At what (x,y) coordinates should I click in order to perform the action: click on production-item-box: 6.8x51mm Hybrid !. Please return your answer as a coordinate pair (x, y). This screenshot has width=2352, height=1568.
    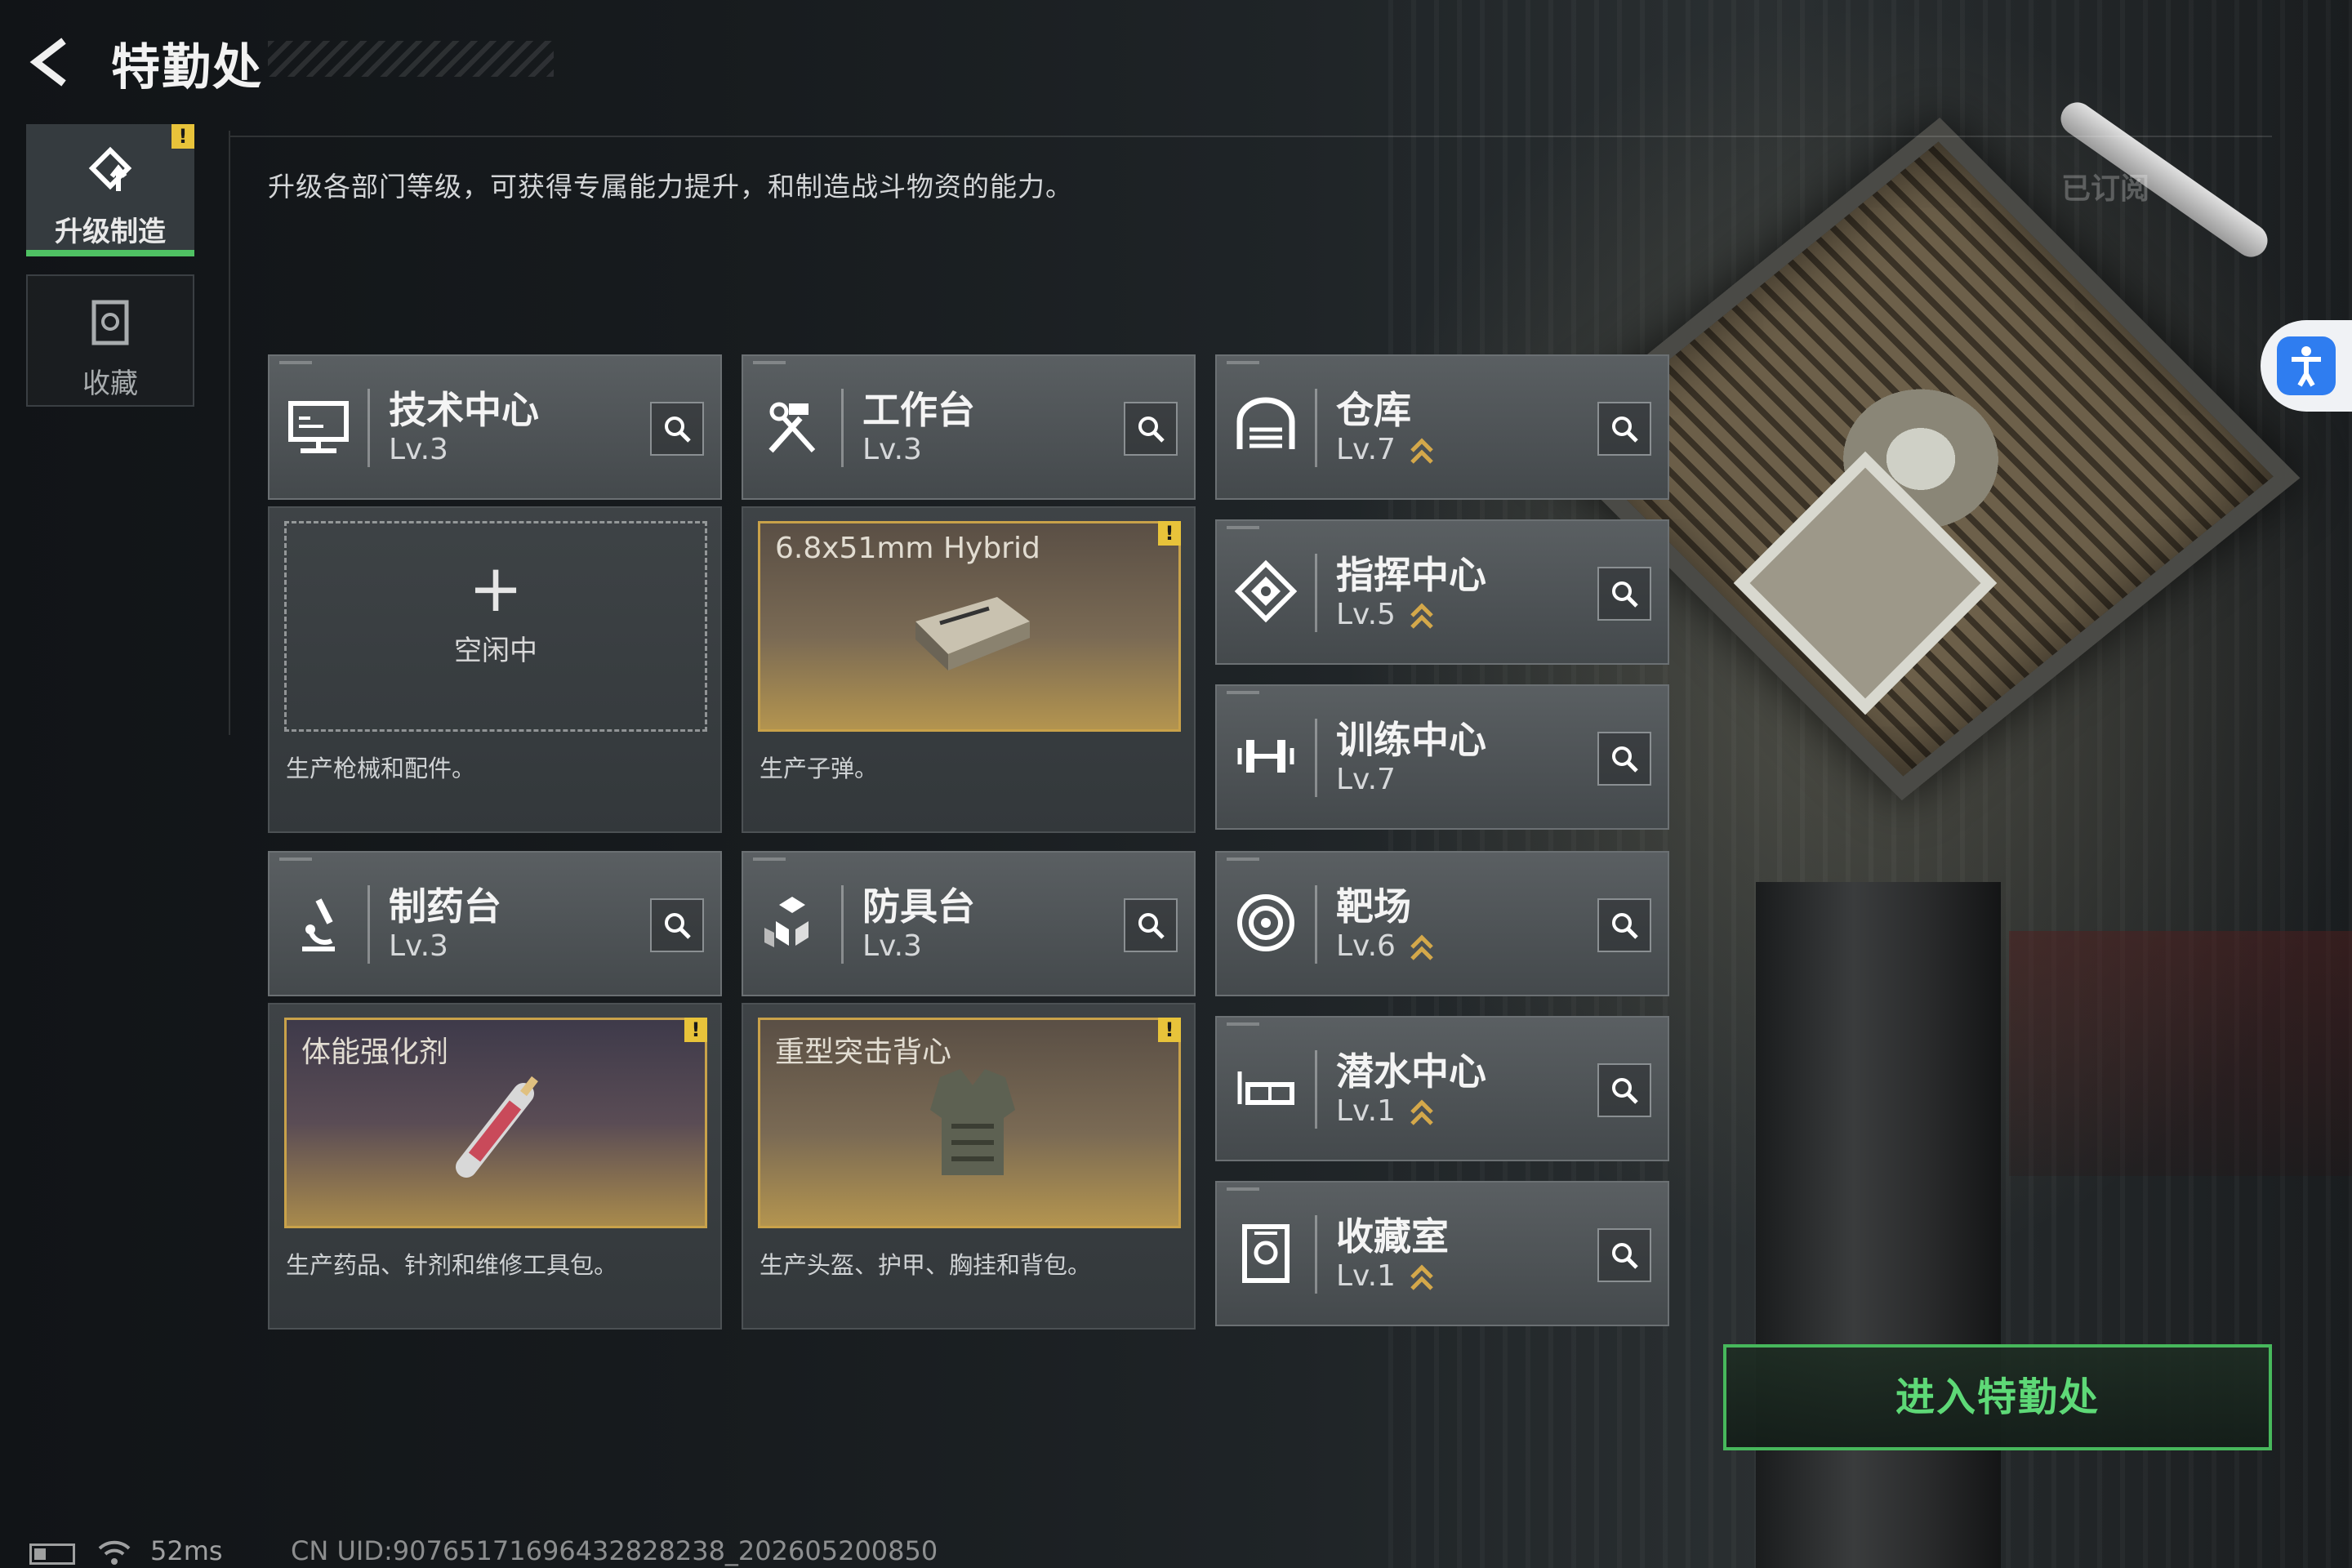
    Looking at the image, I should click on (969, 626).